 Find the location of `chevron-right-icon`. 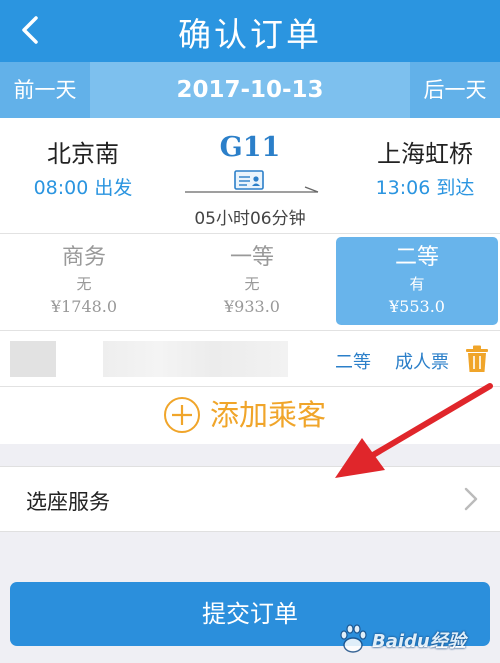

chevron-right-icon is located at coordinates (471, 499).